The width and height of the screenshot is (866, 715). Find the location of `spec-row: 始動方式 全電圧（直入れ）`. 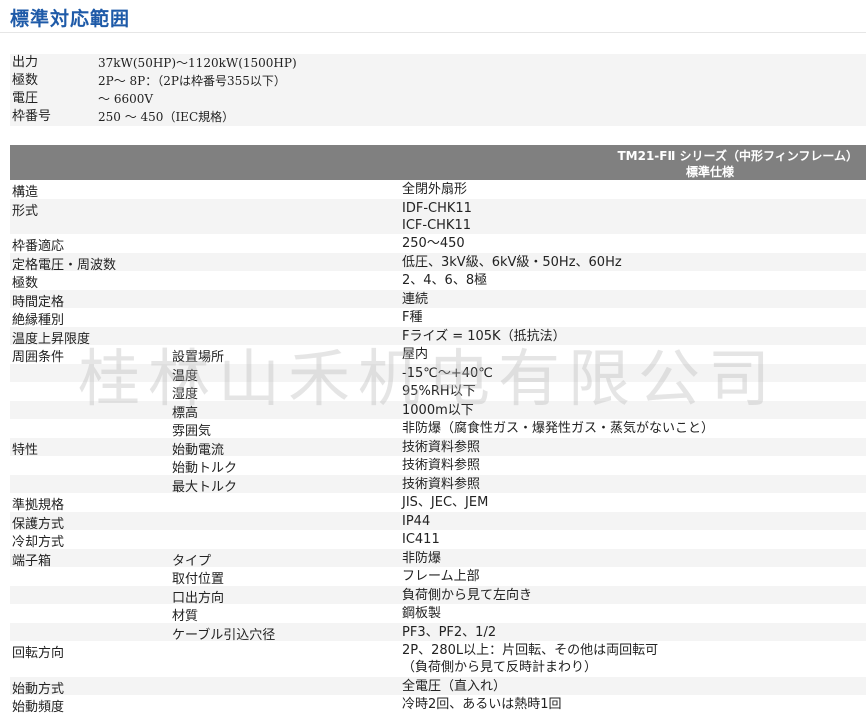

spec-row: 始動方式 全電圧（直入れ） is located at coordinates (438, 686).